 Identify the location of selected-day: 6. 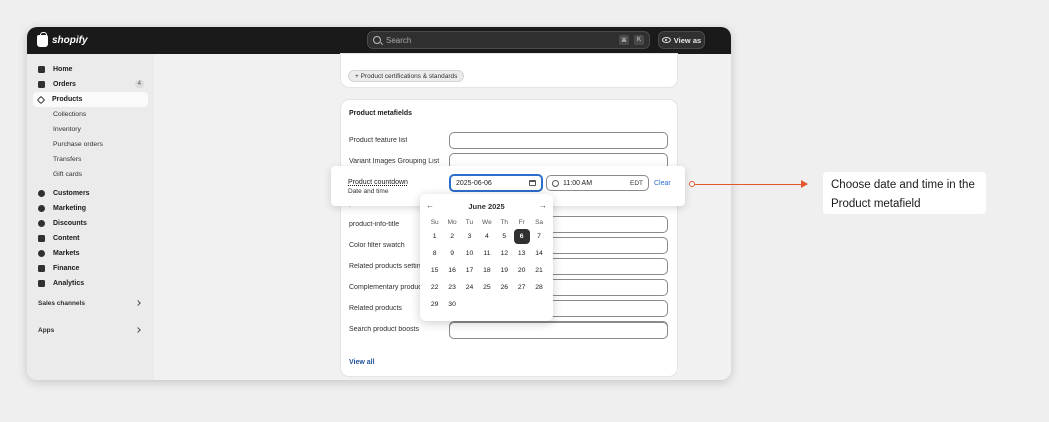
(521, 236).